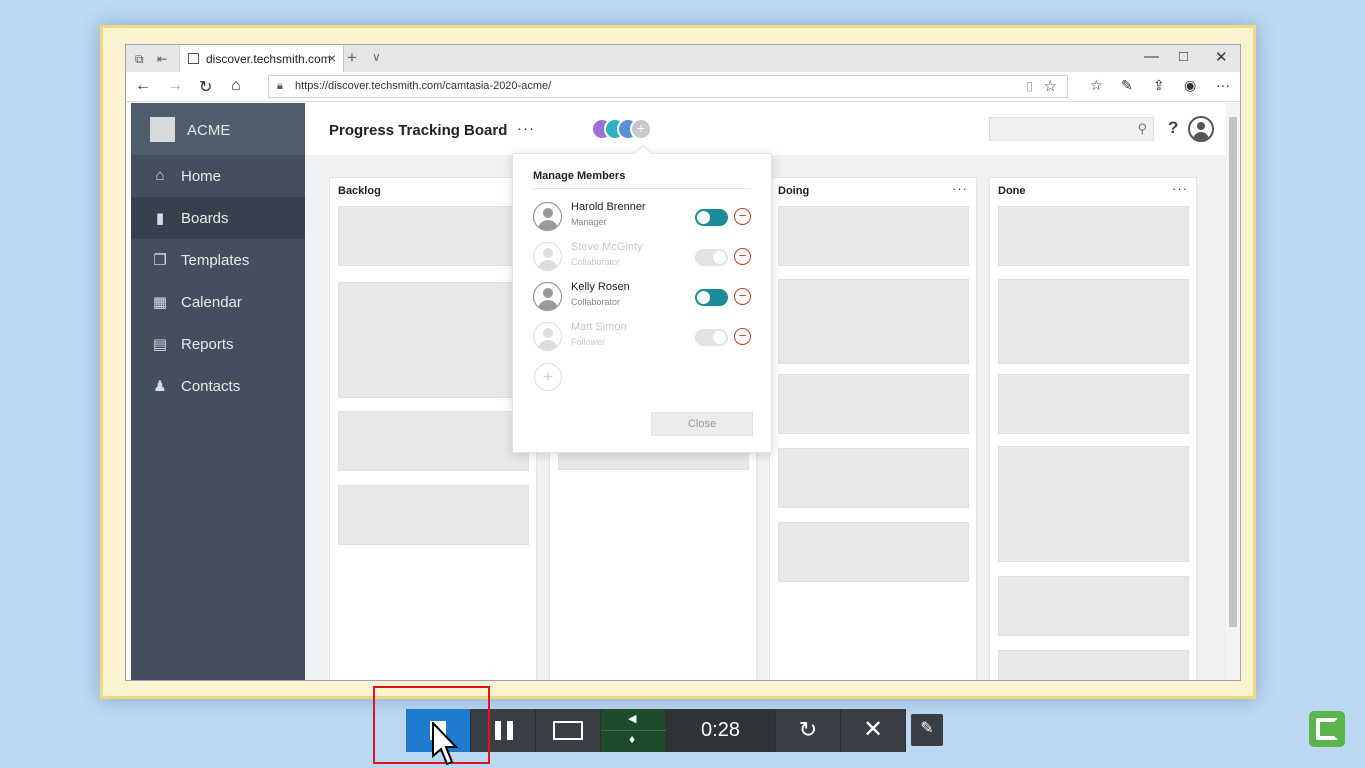  What do you see at coordinates (1190, 85) in the screenshot?
I see `extension-icon: ◉` at bounding box center [1190, 85].